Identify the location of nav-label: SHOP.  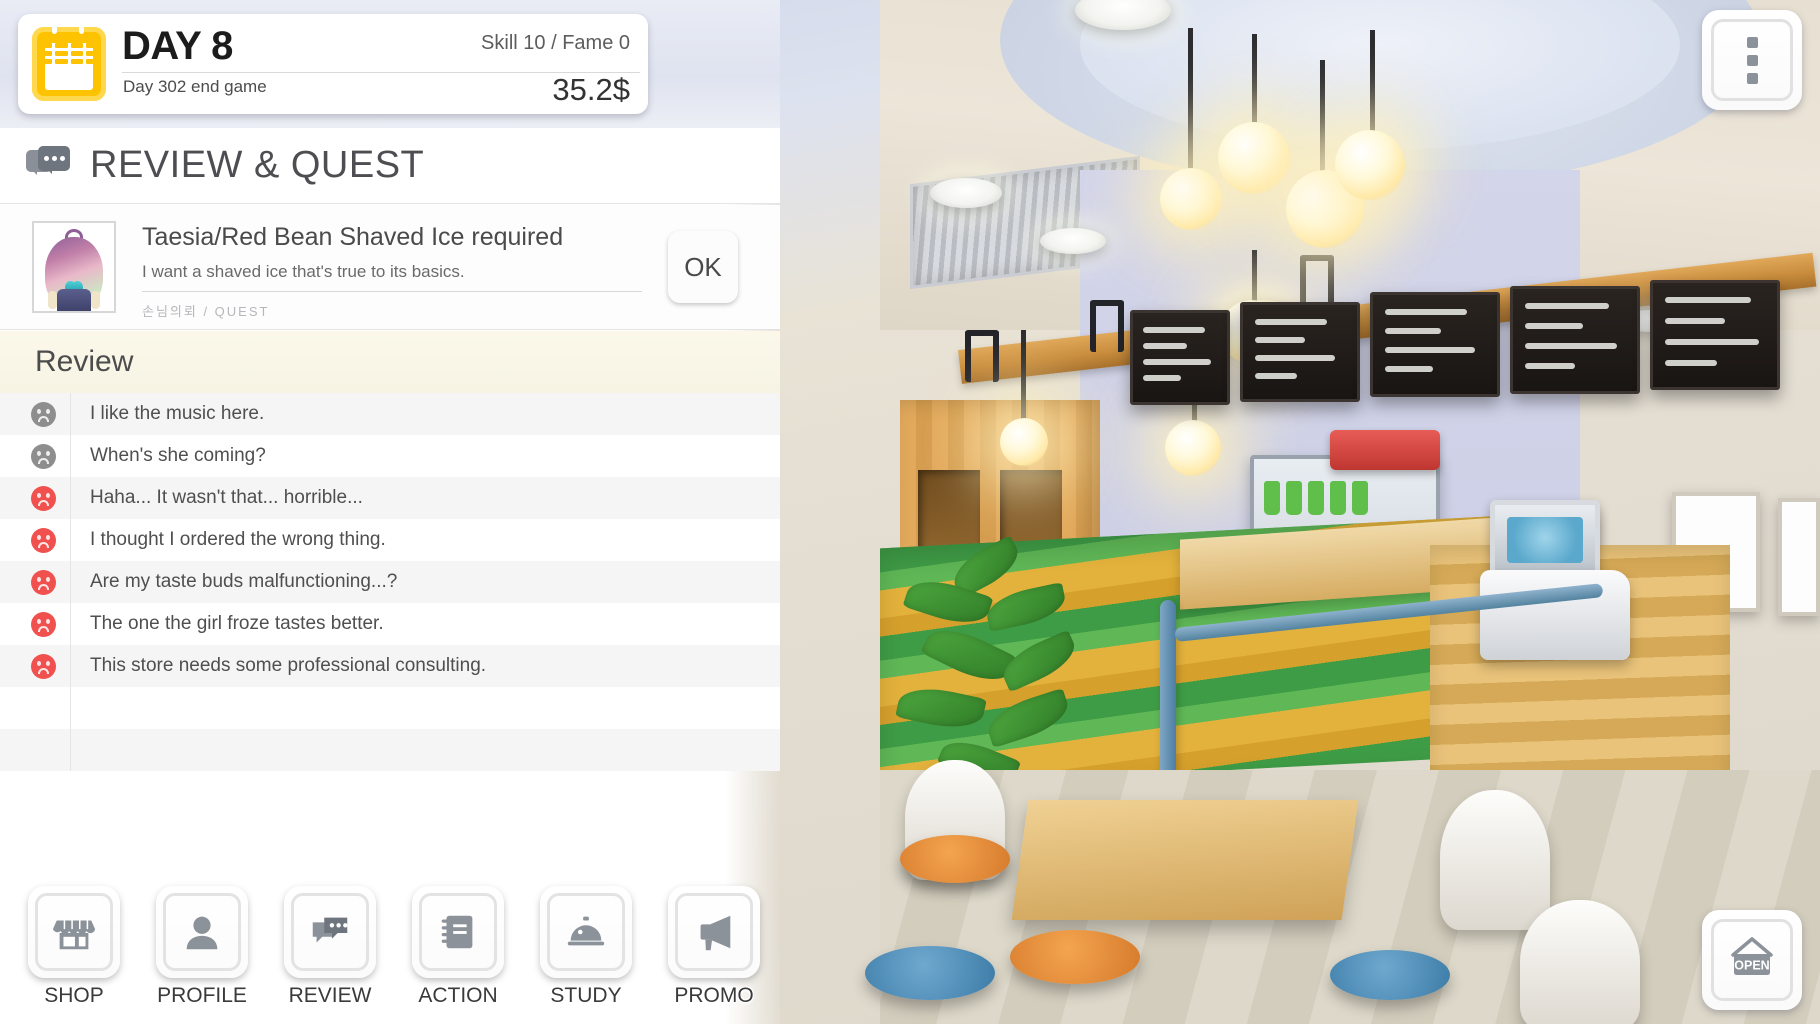
(74, 995).